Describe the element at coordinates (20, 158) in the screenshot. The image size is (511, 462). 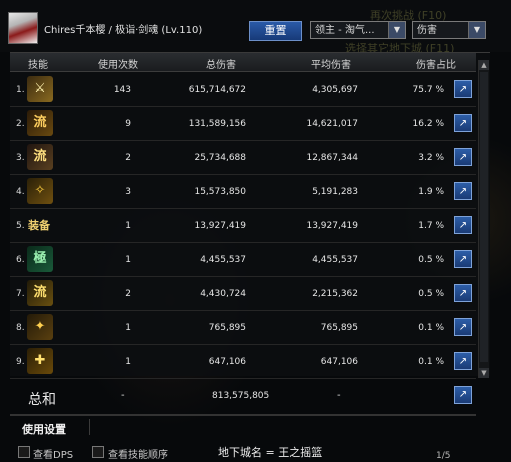
I see `row-index: 3.` at that location.